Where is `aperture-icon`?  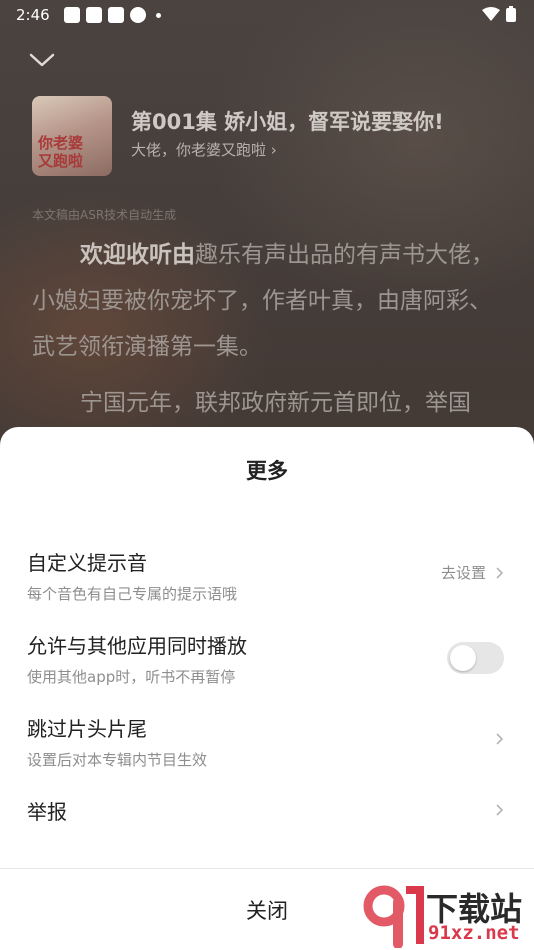
aperture-icon is located at coordinates (137, 15).